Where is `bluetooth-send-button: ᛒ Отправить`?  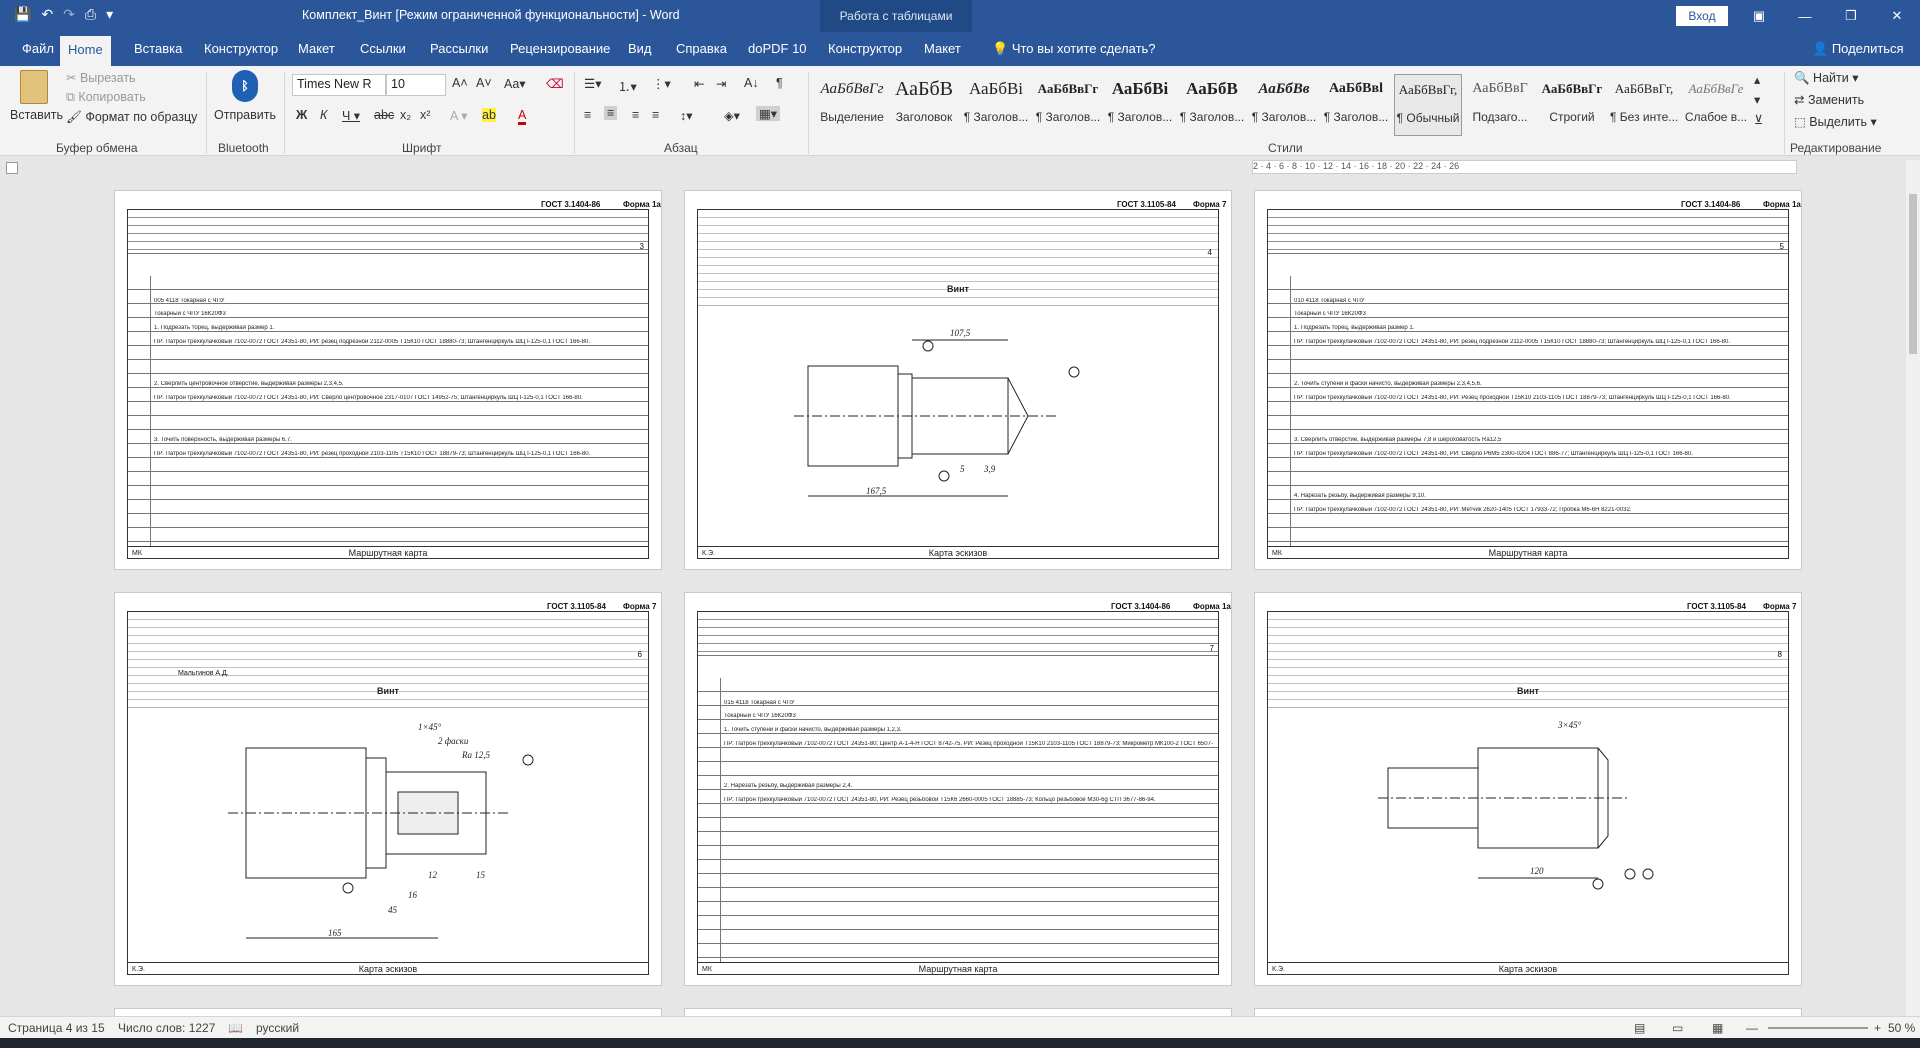 bluetooth-send-button: ᛒ Отправить is located at coordinates (245, 96).